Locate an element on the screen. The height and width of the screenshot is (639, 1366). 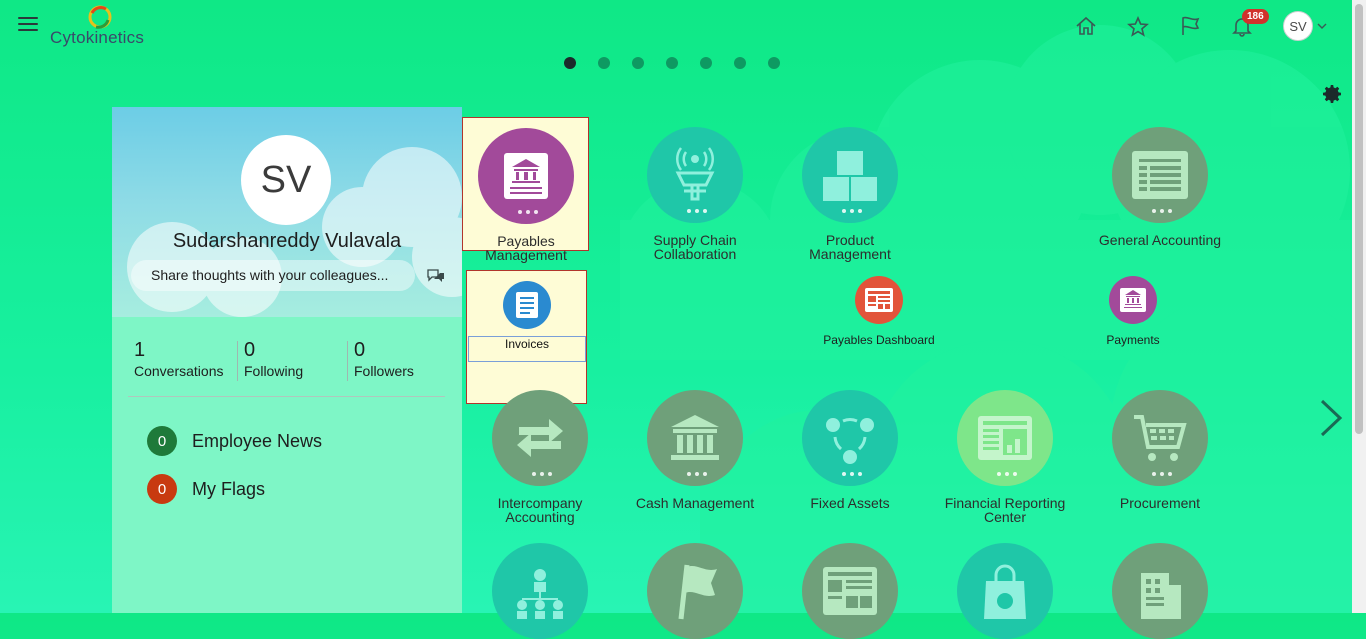
vertical-scrollbar is located at coordinates (1359, 306).